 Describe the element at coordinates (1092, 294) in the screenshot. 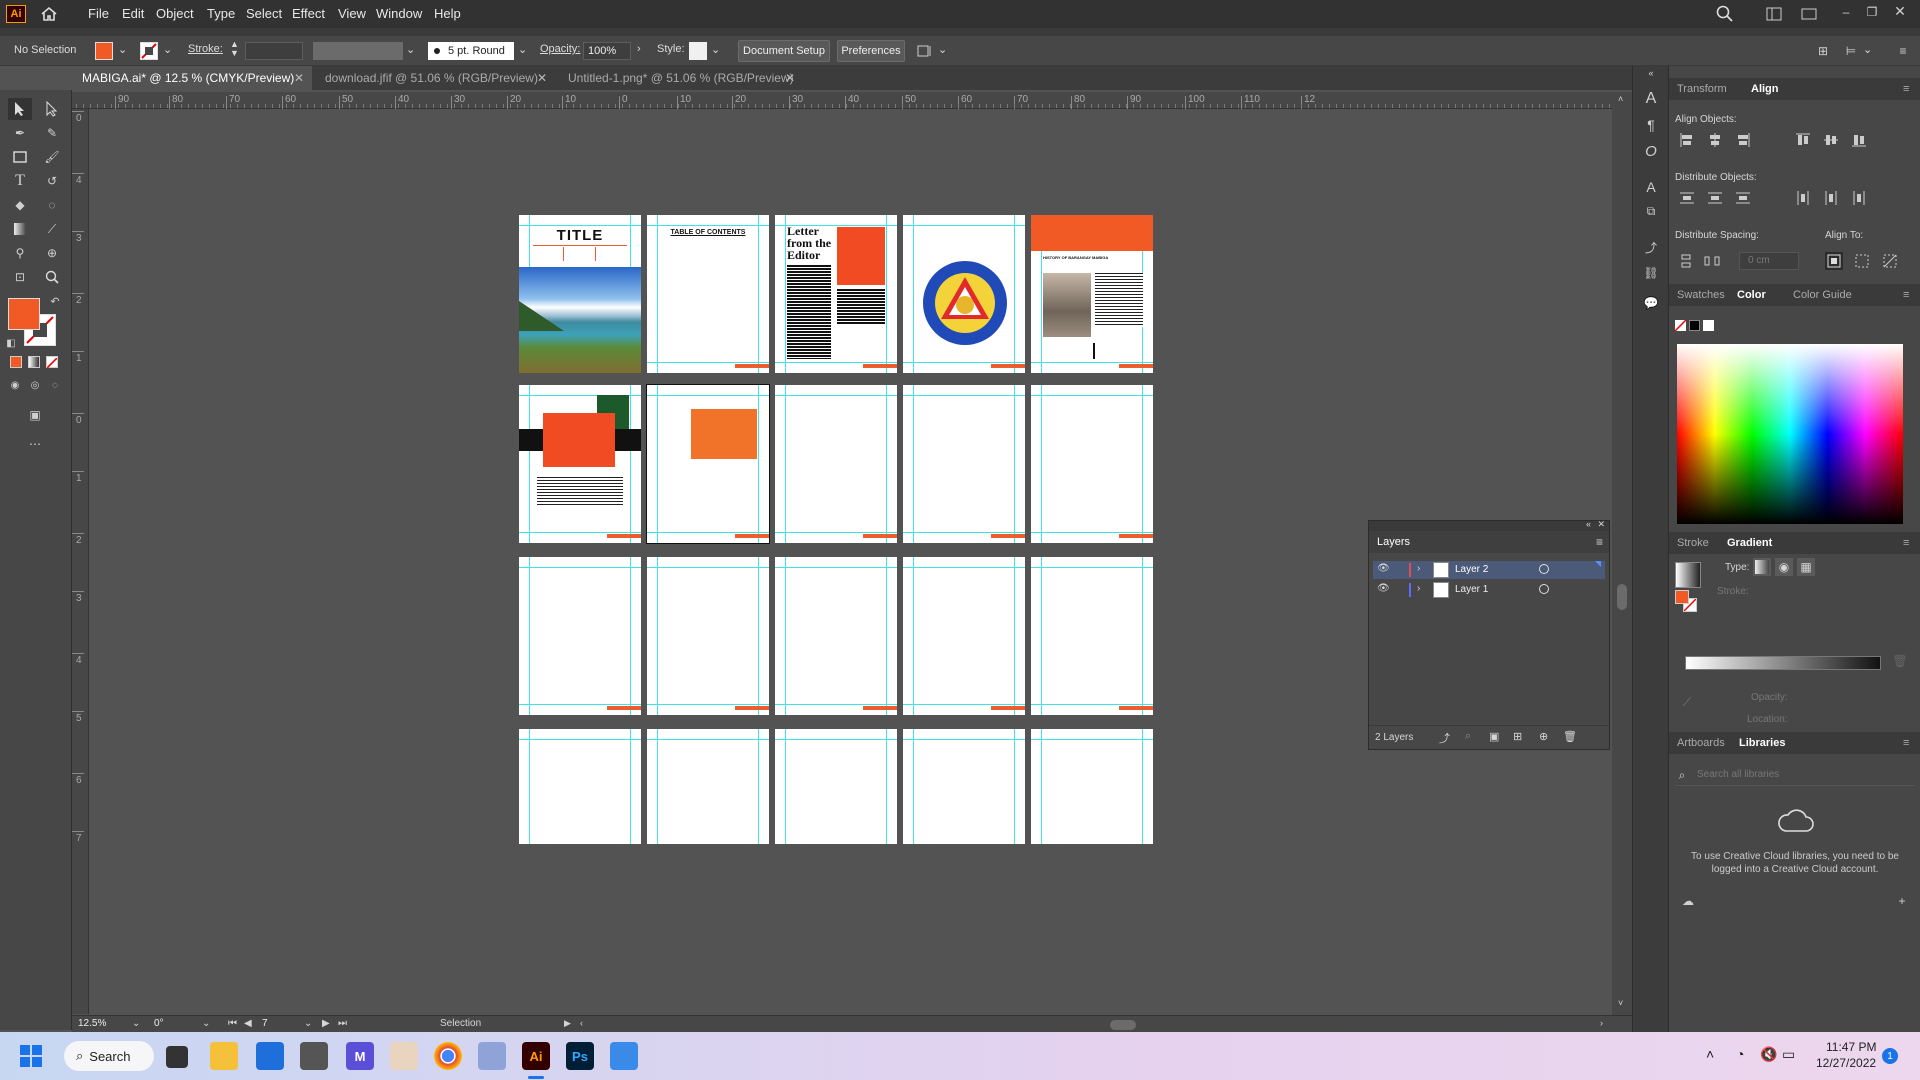

I see `artboard-5: HISTORY OF BARANGAY MABIGA` at that location.